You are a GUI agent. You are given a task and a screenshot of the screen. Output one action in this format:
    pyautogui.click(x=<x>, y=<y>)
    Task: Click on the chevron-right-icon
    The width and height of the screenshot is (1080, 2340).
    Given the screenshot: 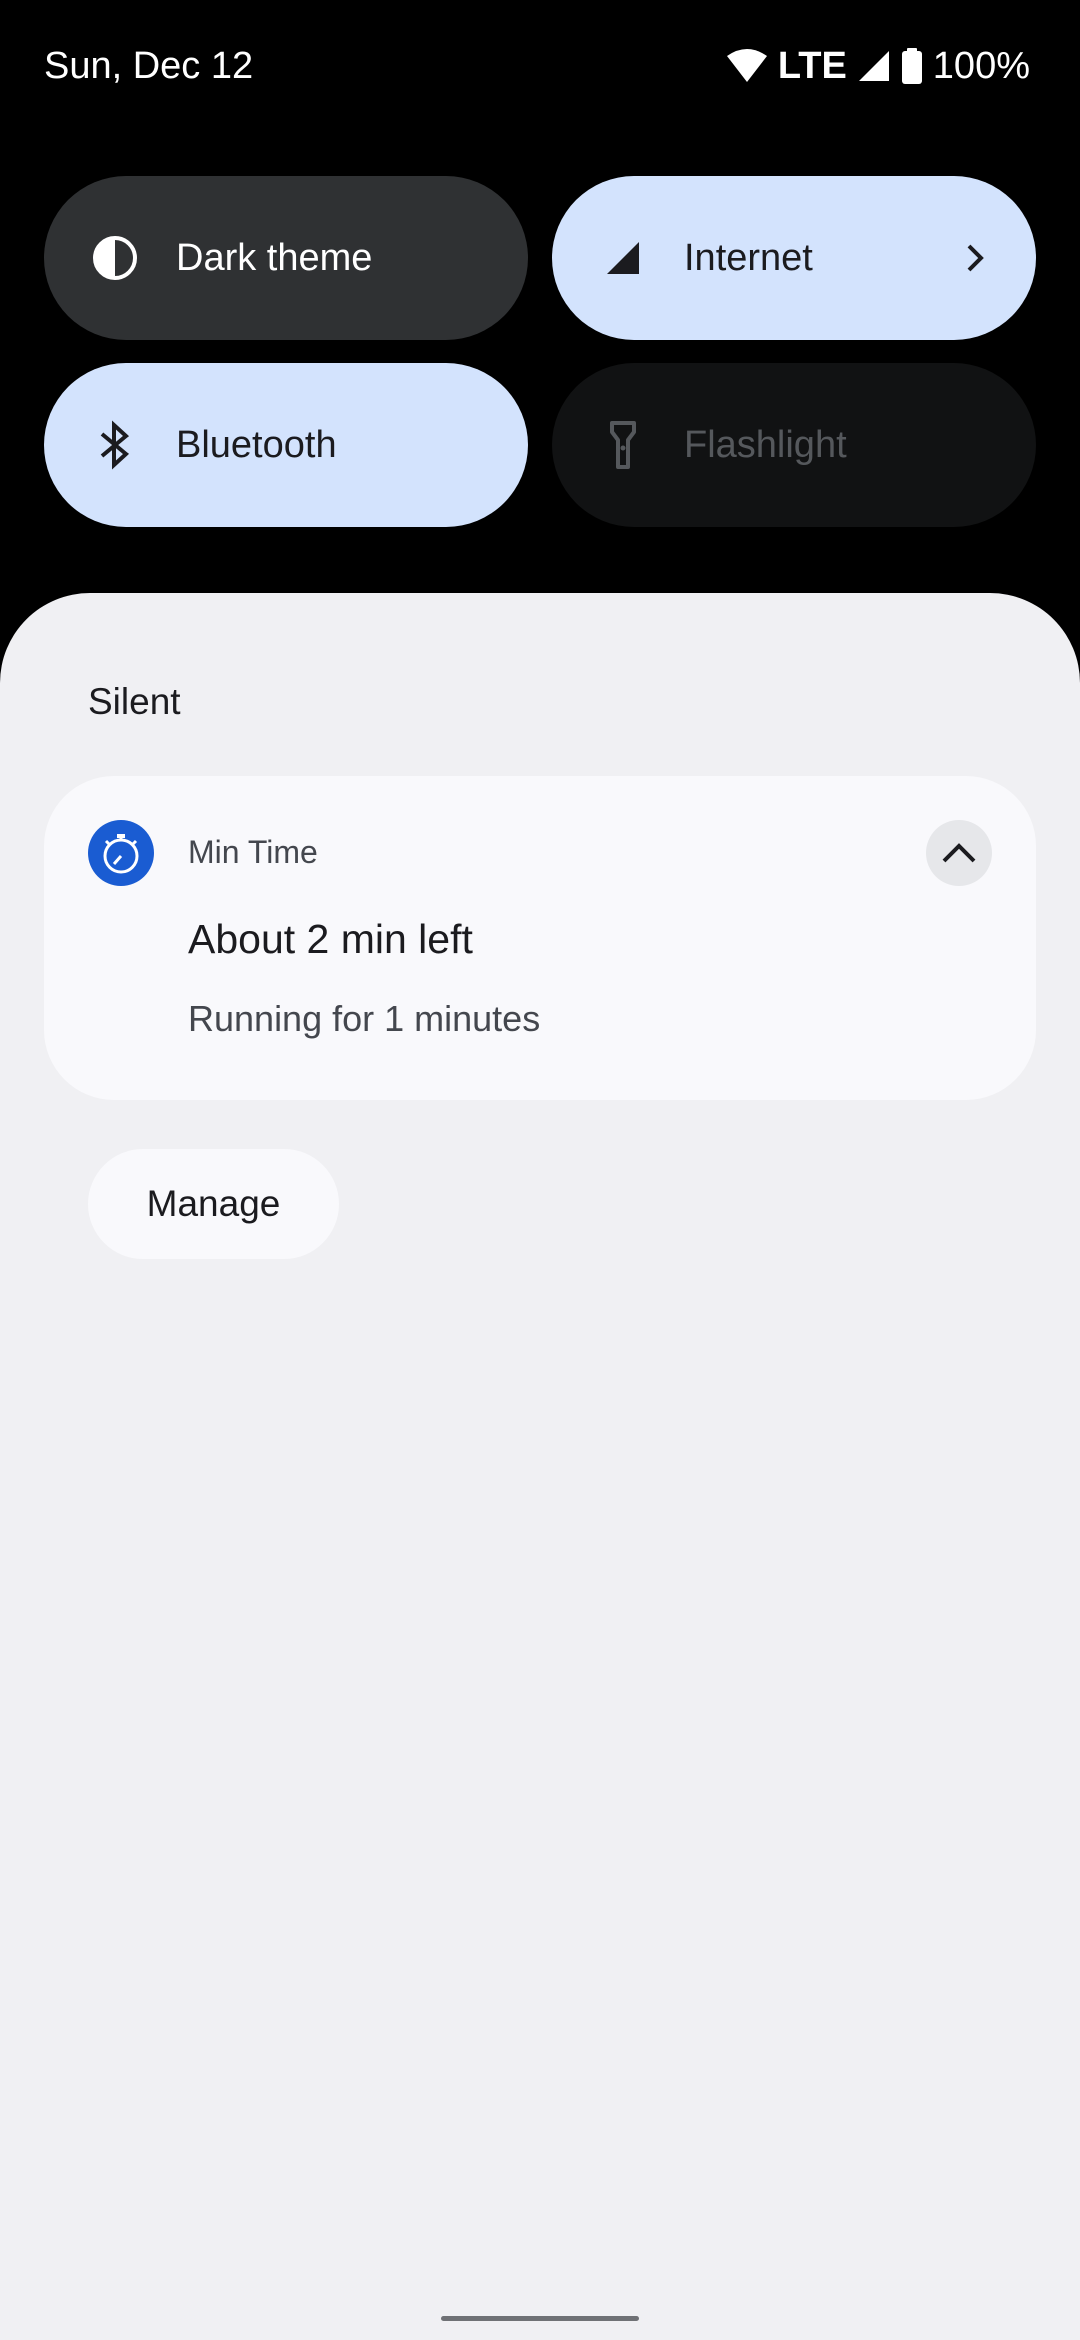 What is the action you would take?
    pyautogui.click(x=975, y=258)
    